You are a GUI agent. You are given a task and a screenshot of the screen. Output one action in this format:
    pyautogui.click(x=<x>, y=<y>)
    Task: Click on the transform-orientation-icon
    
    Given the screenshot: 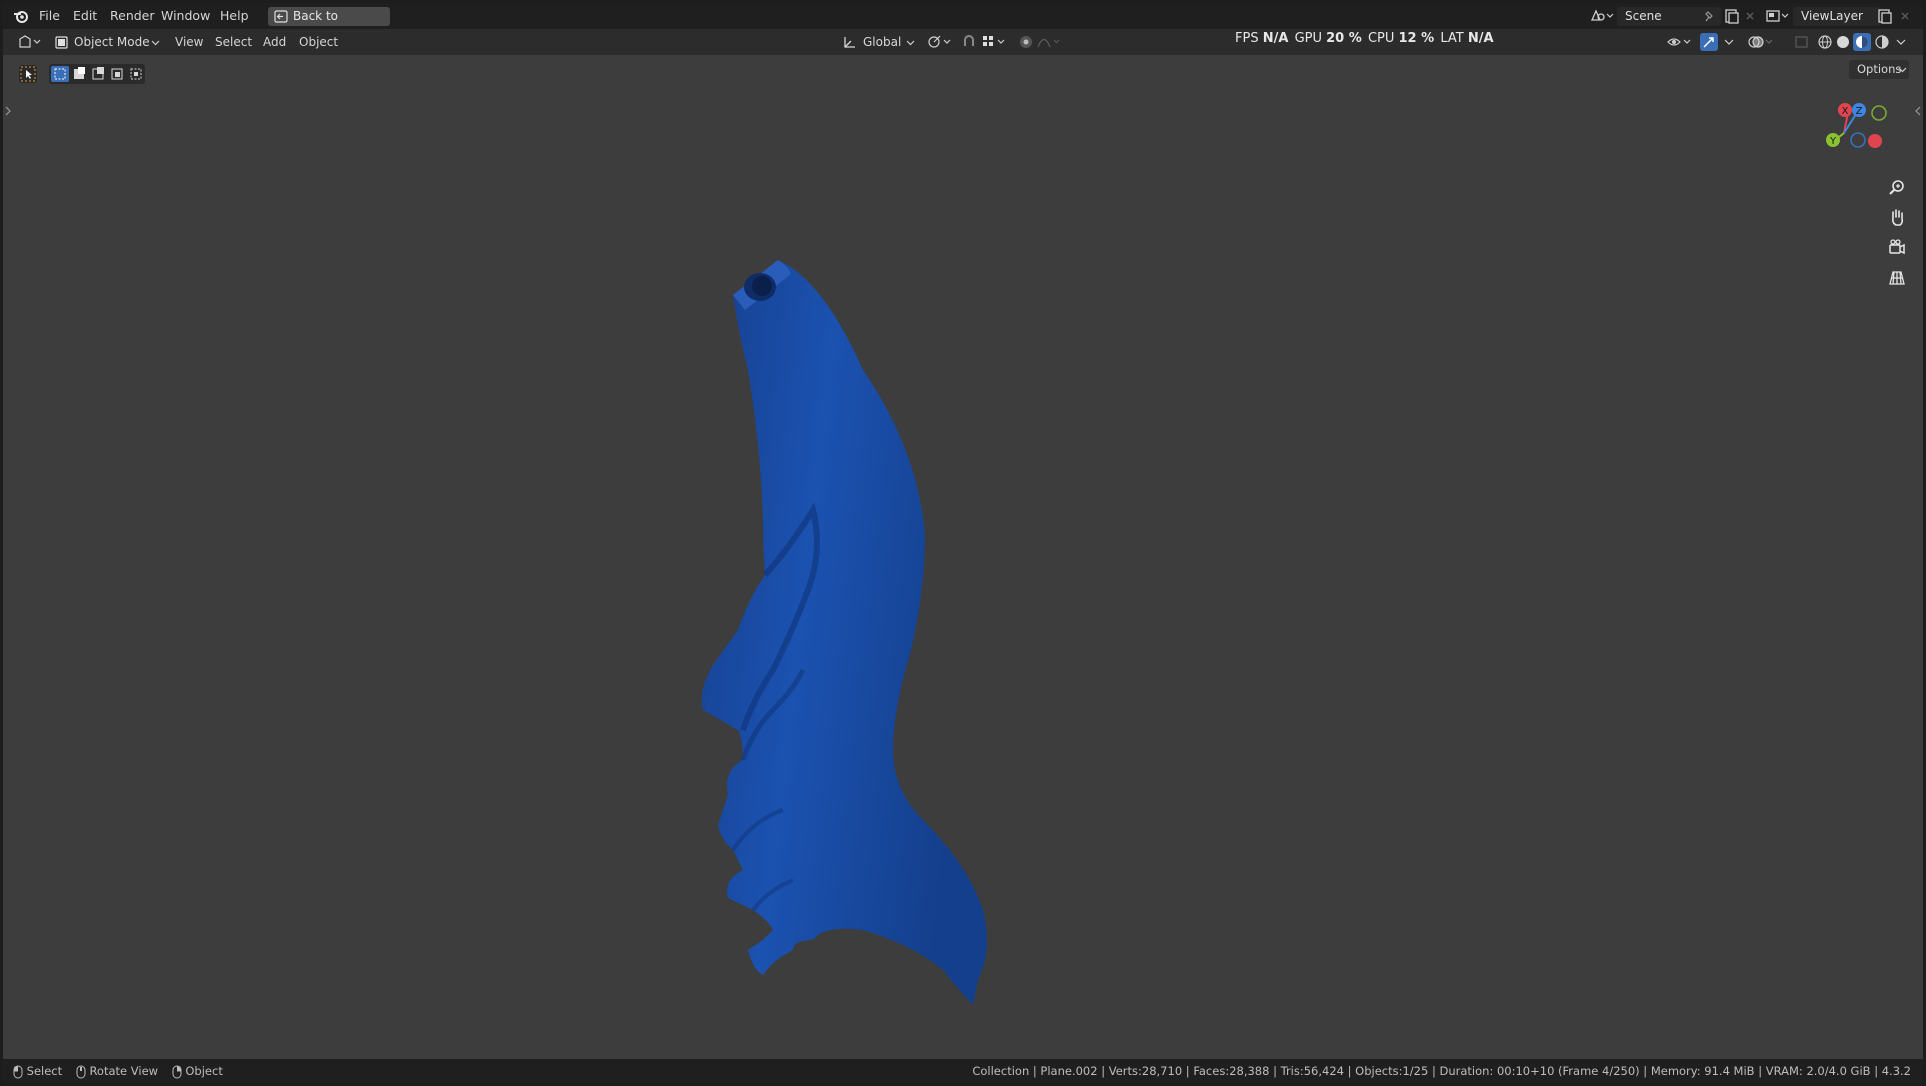 What is the action you would take?
    pyautogui.click(x=849, y=42)
    